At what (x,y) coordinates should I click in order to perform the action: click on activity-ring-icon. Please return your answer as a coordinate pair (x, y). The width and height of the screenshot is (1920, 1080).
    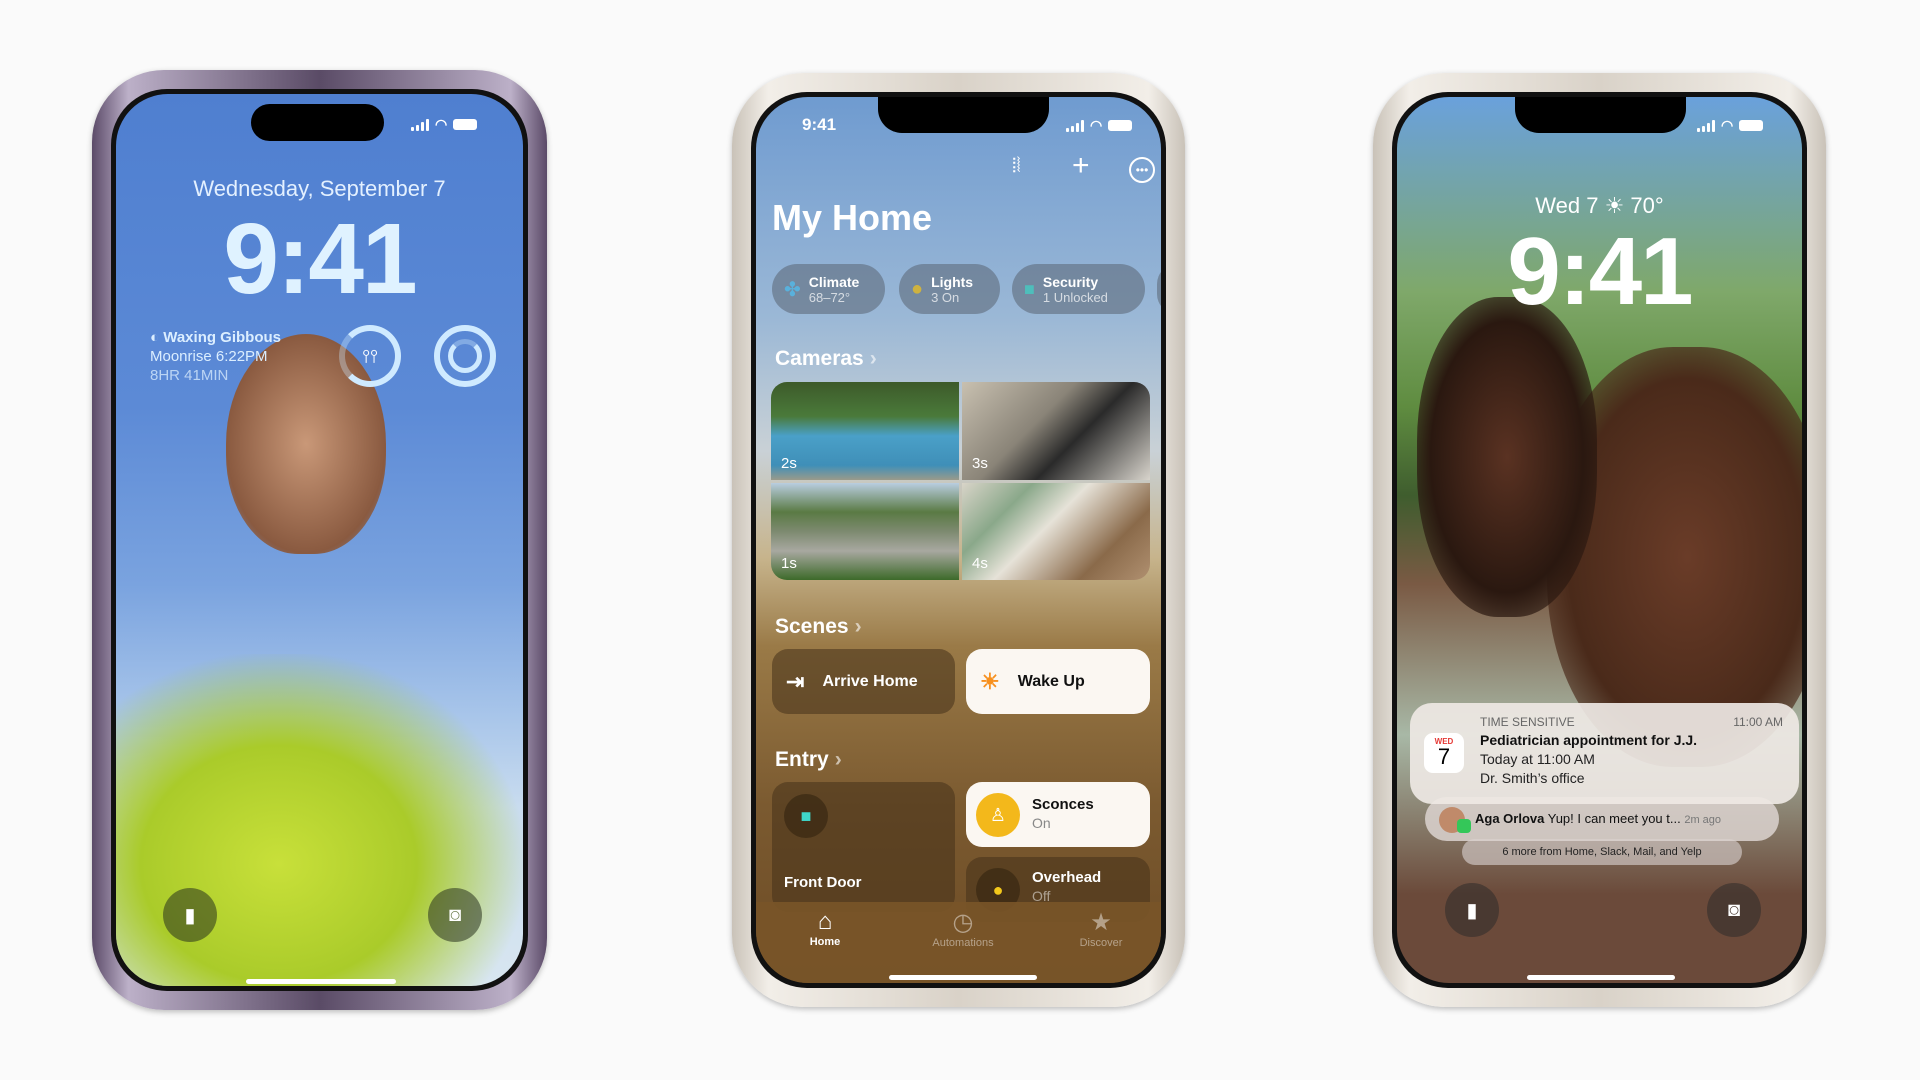
    Looking at the image, I should click on (465, 356).